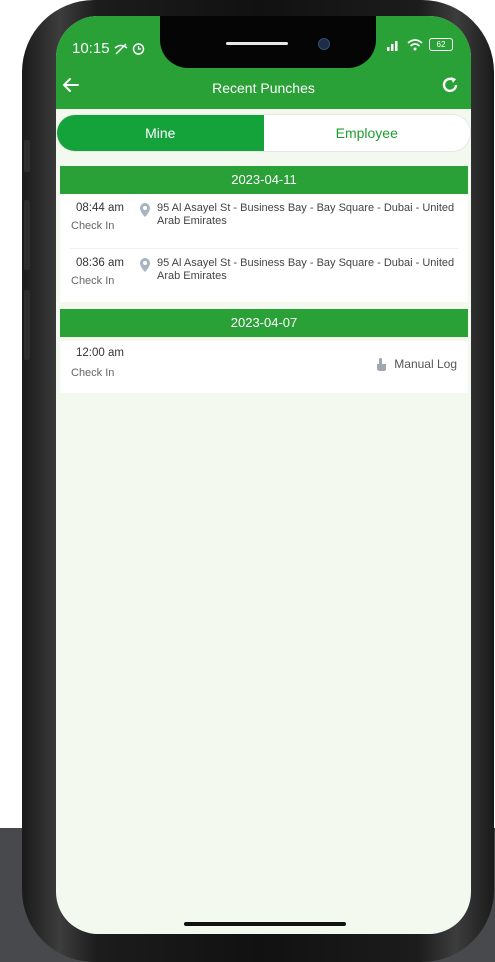  Describe the element at coordinates (138, 49) in the screenshot. I see `alarm-icon` at that location.